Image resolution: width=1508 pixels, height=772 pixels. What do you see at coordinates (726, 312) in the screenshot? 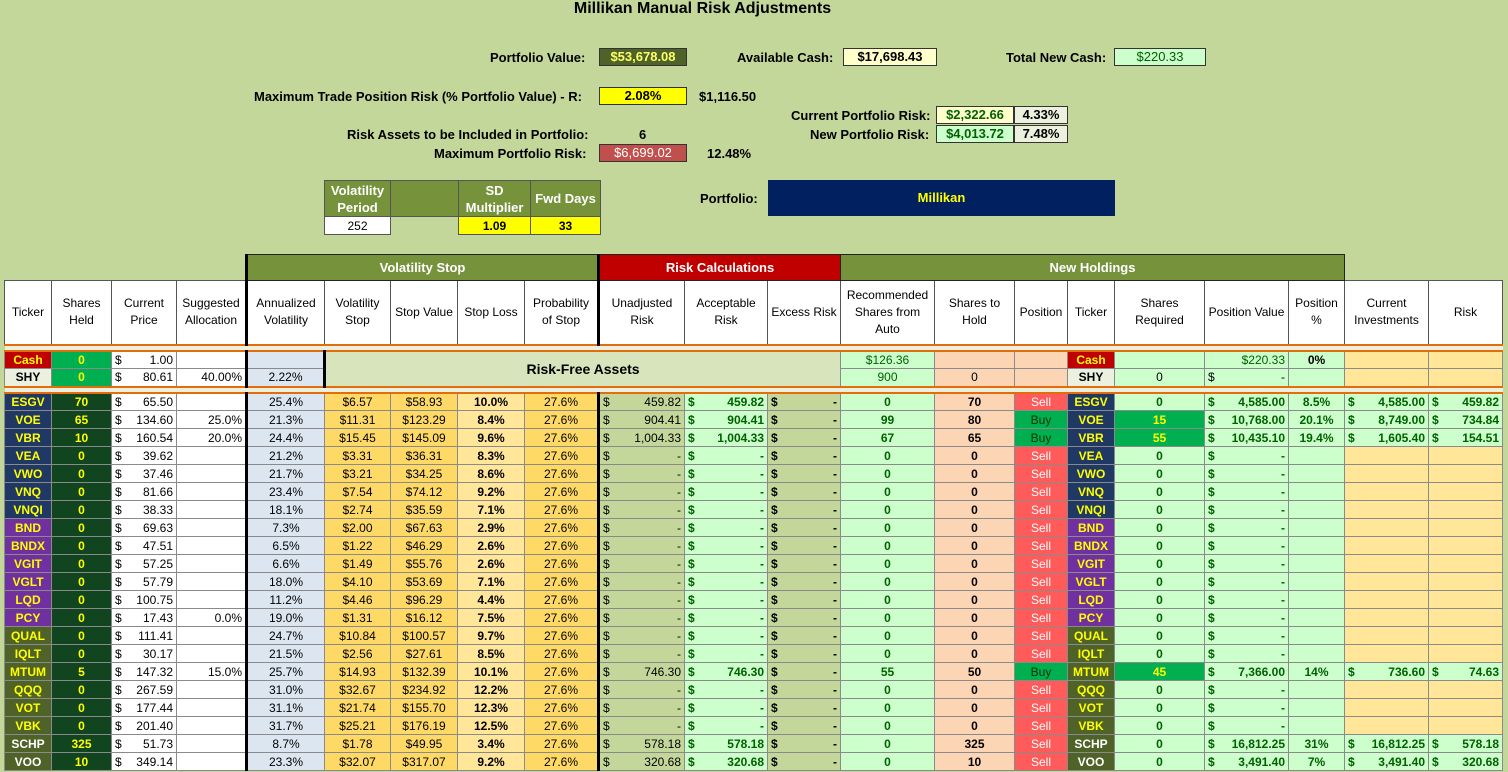
I see `col-header-acceptable-risk: Acceptable Risk` at bounding box center [726, 312].